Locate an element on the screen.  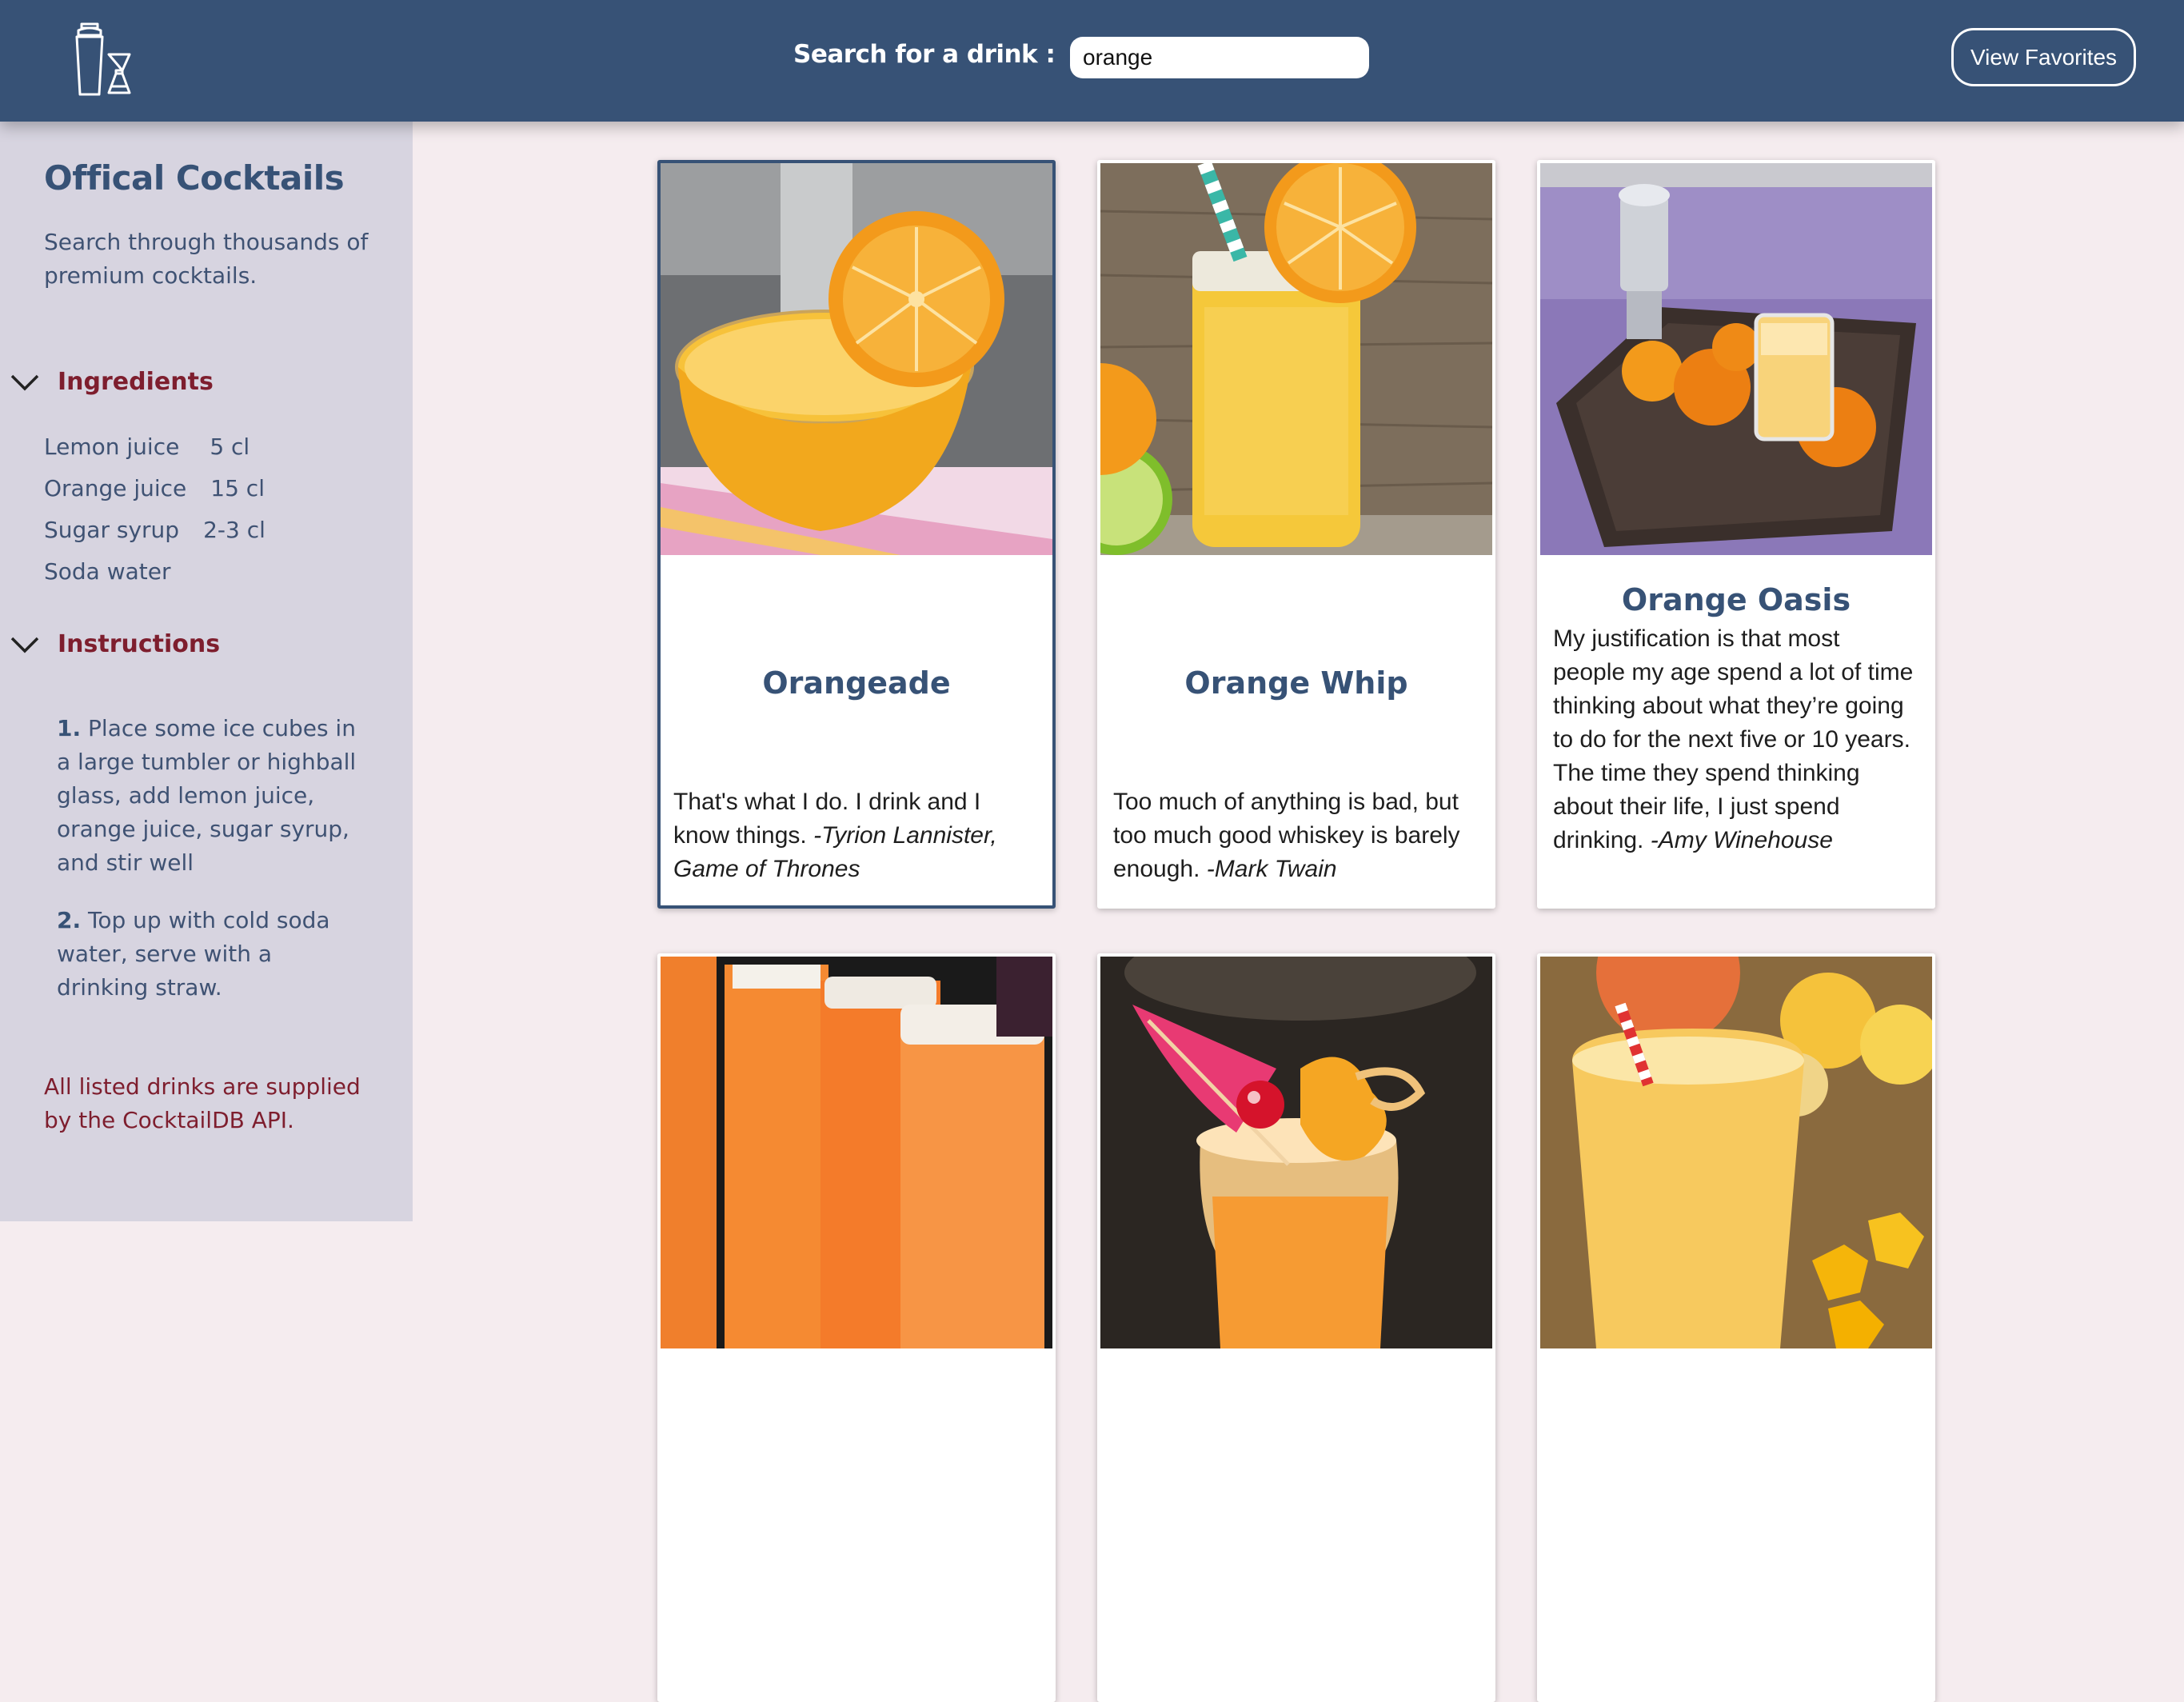
ingredient-name: Sugar syrup is located at coordinates (112, 530).